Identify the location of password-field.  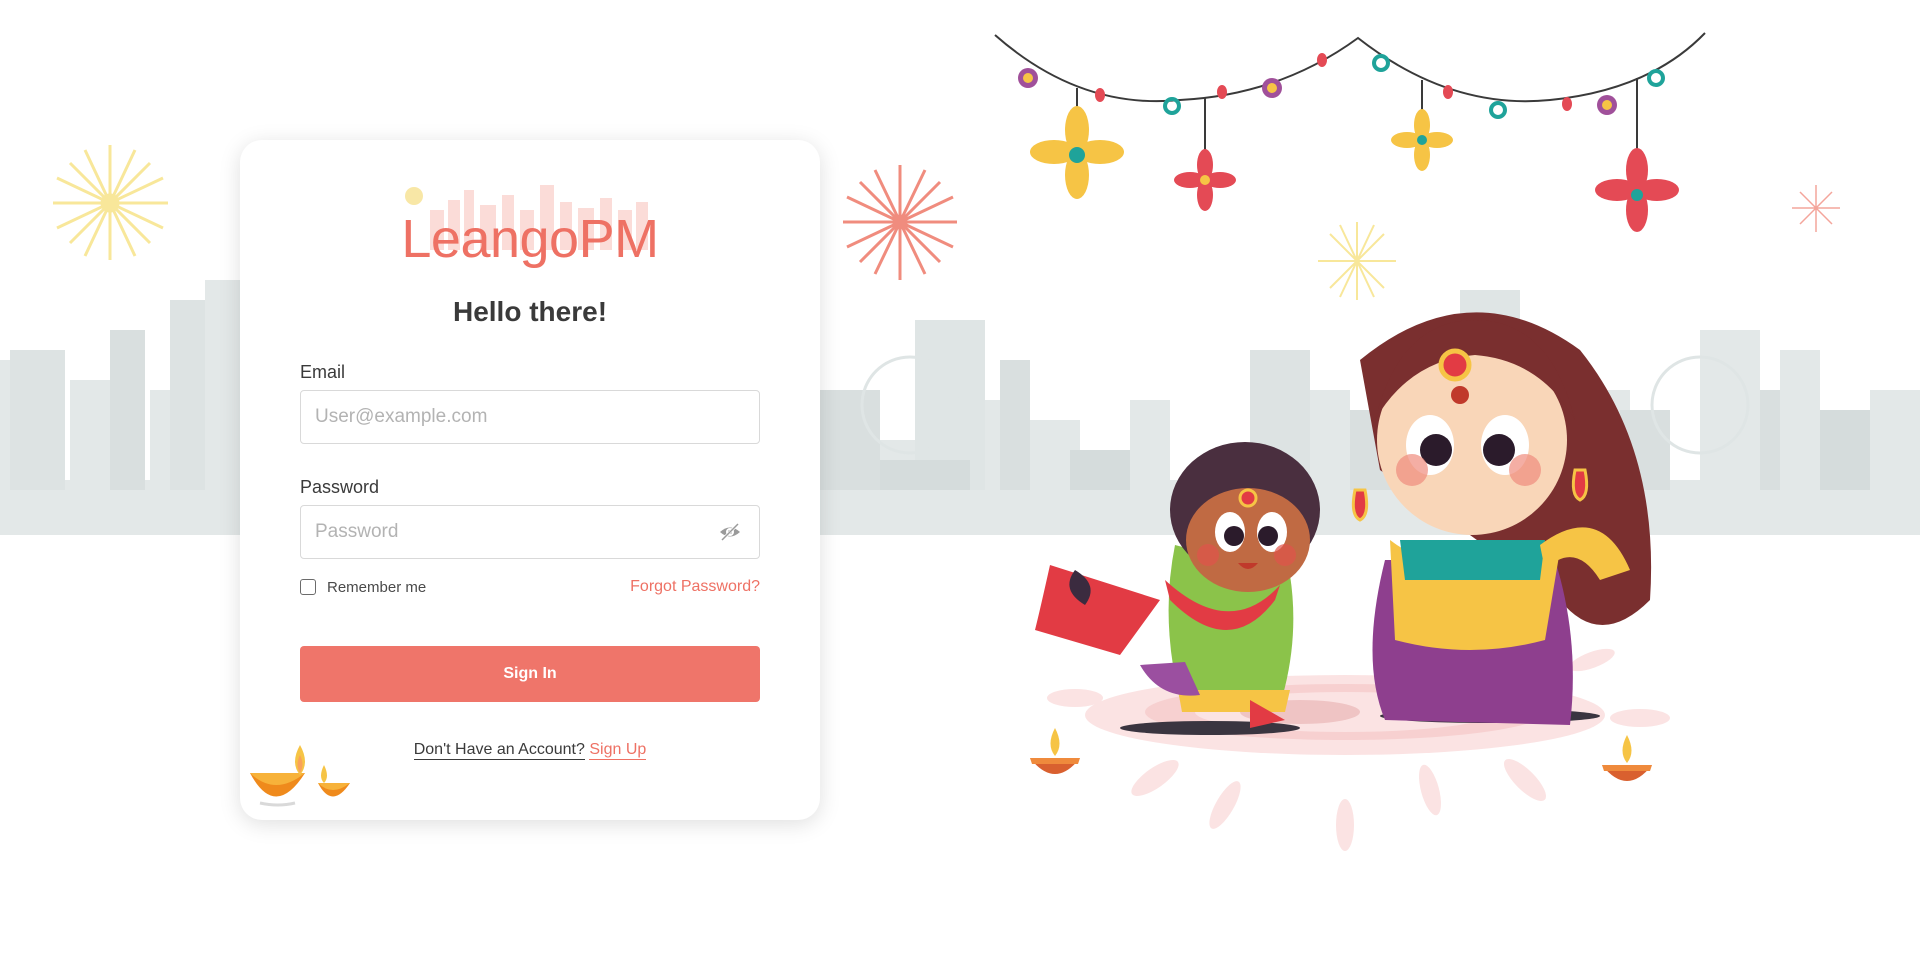
(530, 532).